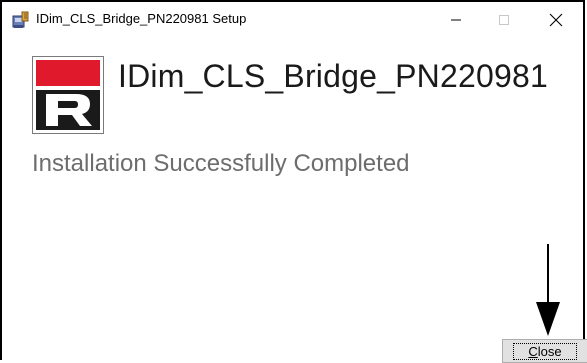 The image size is (587, 363). Describe the element at coordinates (548, 290) in the screenshot. I see `arrow-down-icon` at that location.